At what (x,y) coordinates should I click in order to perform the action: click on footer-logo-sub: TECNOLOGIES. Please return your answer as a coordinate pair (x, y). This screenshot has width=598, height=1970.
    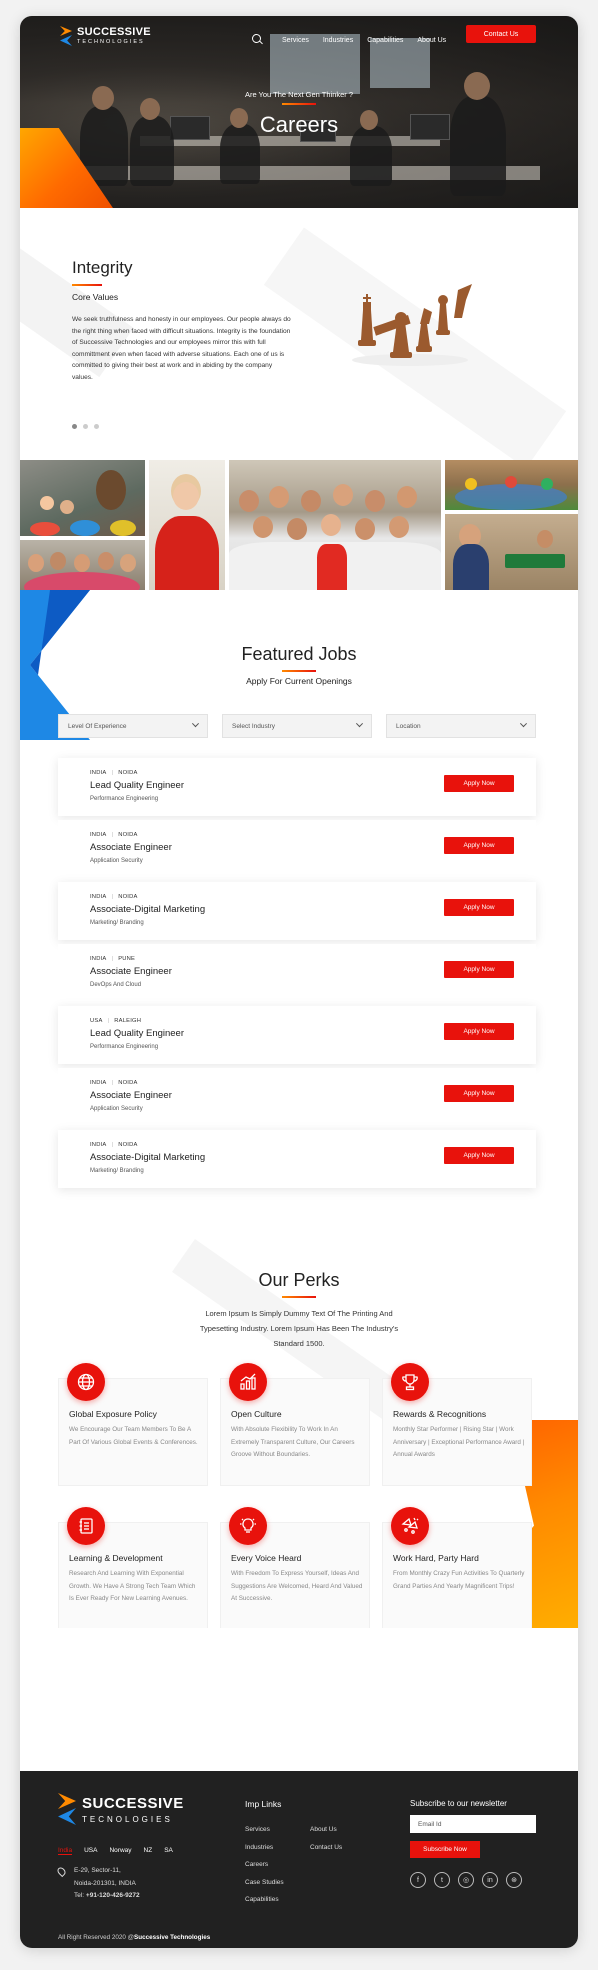
    Looking at the image, I should click on (127, 1819).